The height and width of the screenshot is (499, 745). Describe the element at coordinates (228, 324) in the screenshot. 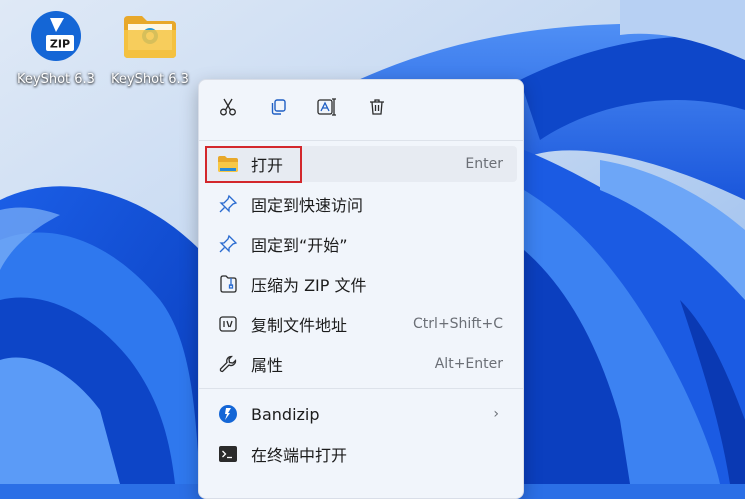

I see `copy-path-icon` at that location.